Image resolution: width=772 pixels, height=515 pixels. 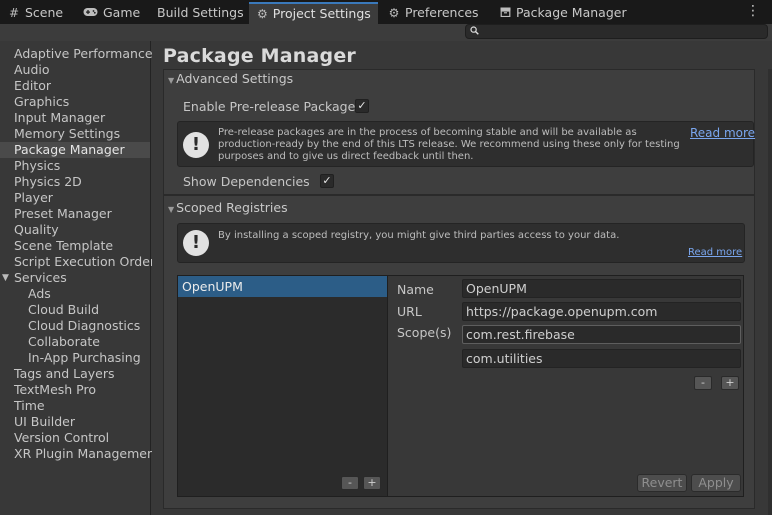 What do you see at coordinates (75, 422) in the screenshot?
I see `sidebar-item-ui-builder: UI Builder` at bounding box center [75, 422].